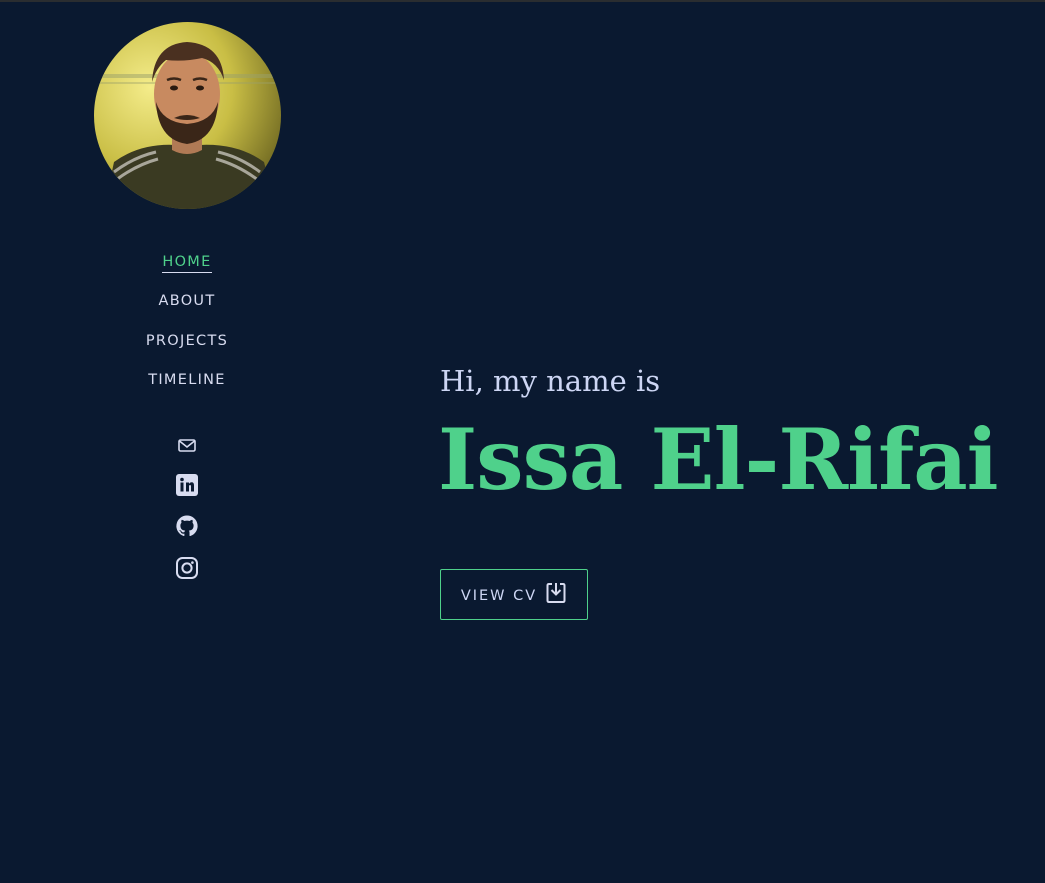 The image size is (1045, 883). What do you see at coordinates (550, 381) in the screenshot?
I see `hero-intro: Hi, my name is` at bounding box center [550, 381].